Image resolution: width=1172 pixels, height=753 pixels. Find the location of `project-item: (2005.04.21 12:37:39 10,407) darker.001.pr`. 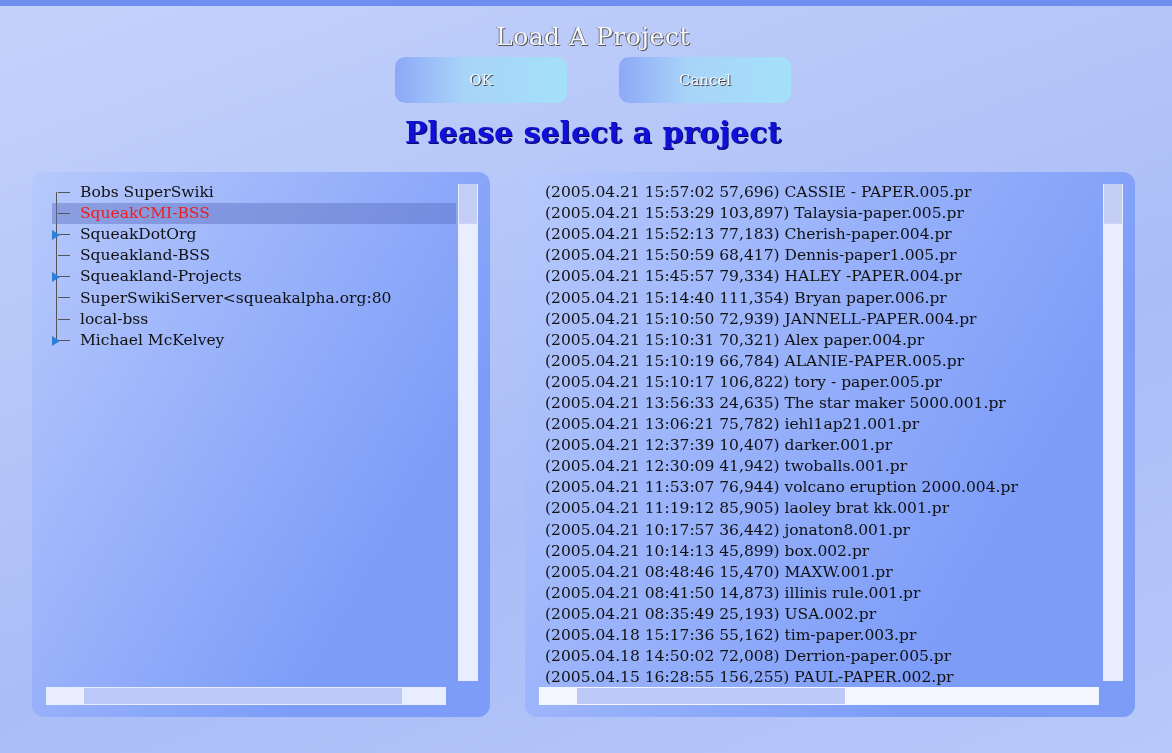

project-item: (2005.04.21 12:37:39 10,407) darker.001.pr is located at coordinates (823, 446).